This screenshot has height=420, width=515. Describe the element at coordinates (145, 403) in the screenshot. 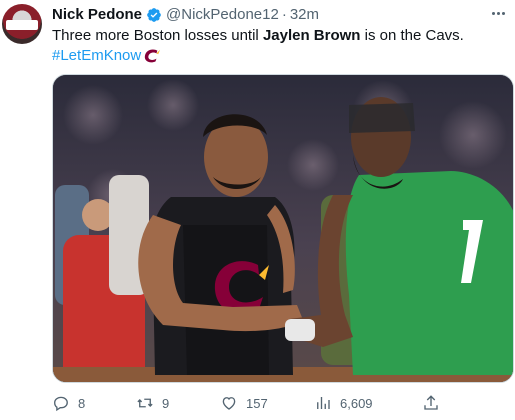

I see `repost-icon` at that location.